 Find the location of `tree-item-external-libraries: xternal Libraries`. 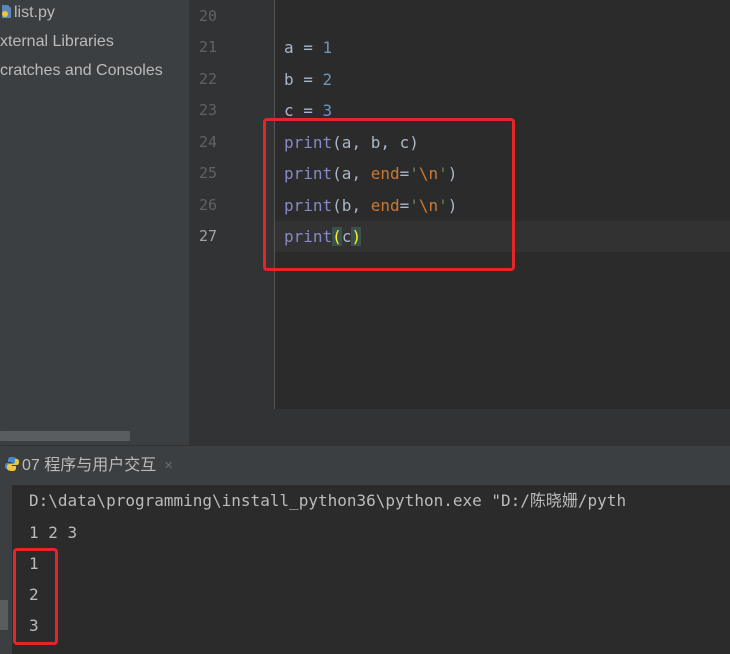

tree-item-external-libraries: xternal Libraries is located at coordinates (57, 42).